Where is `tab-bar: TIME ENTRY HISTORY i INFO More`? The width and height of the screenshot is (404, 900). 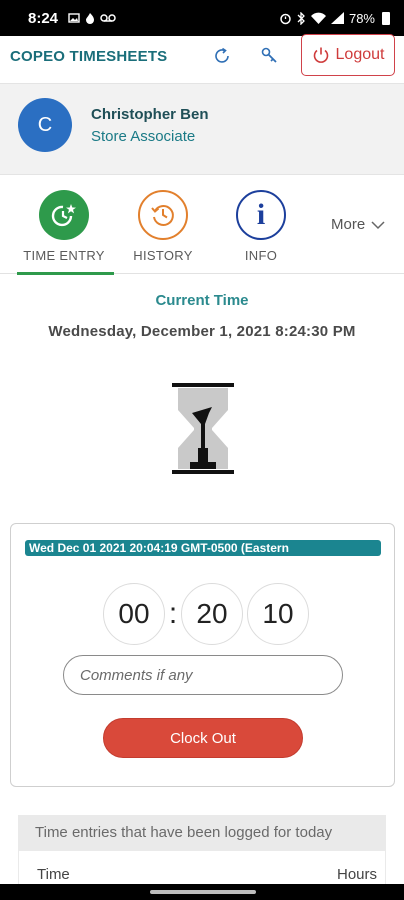 tab-bar: TIME ENTRY HISTORY i INFO More is located at coordinates (202, 225).